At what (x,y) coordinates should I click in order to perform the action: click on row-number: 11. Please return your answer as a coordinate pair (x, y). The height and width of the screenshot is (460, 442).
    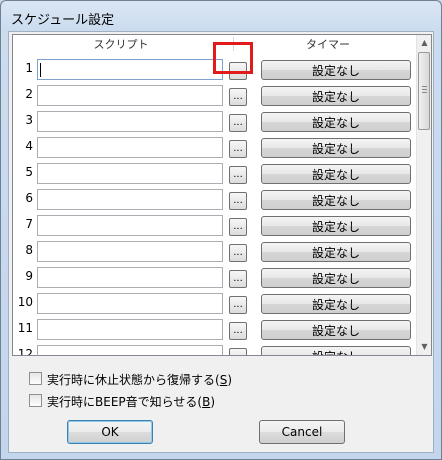
    Looking at the image, I should click on (25, 328).